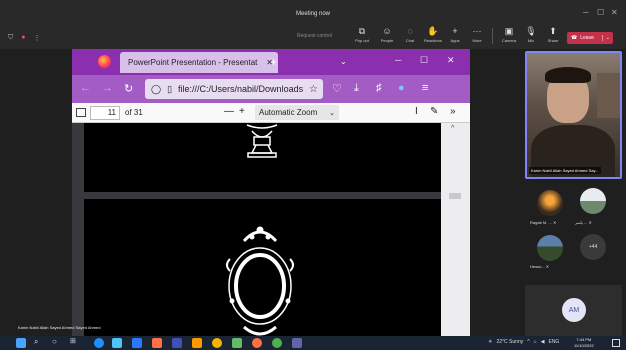  I want to click on maximize-icon: ☐, so click(600, 12).